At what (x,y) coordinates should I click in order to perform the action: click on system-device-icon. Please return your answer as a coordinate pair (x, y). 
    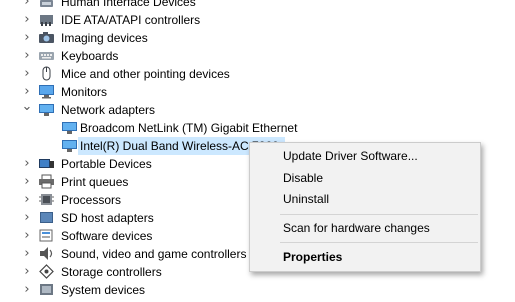
    Looking at the image, I should click on (46, 289).